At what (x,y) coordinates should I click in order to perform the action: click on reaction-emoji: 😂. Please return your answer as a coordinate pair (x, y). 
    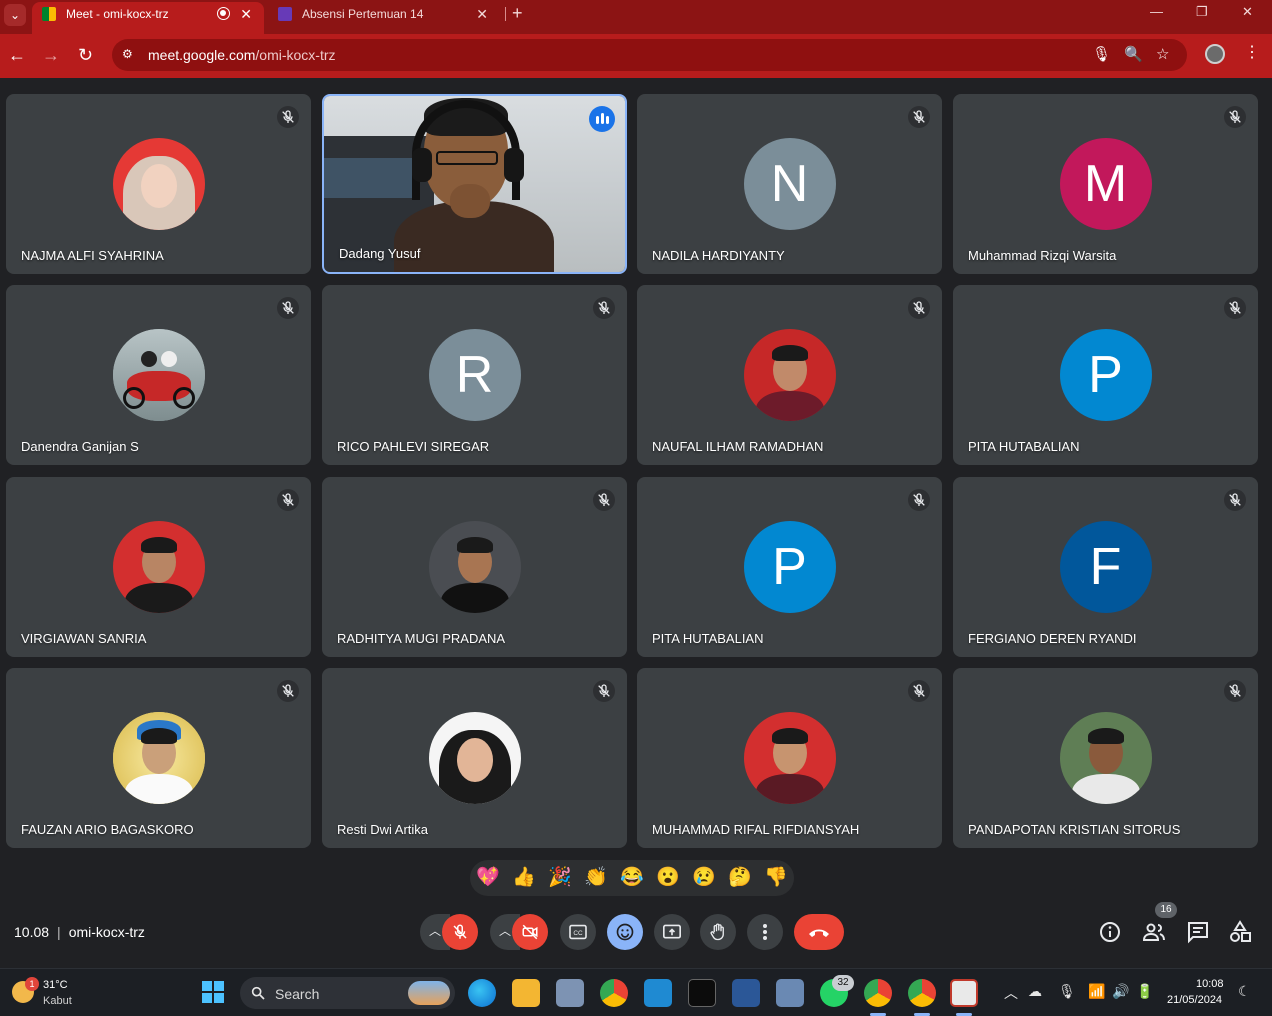
    Looking at the image, I should click on (632, 878).